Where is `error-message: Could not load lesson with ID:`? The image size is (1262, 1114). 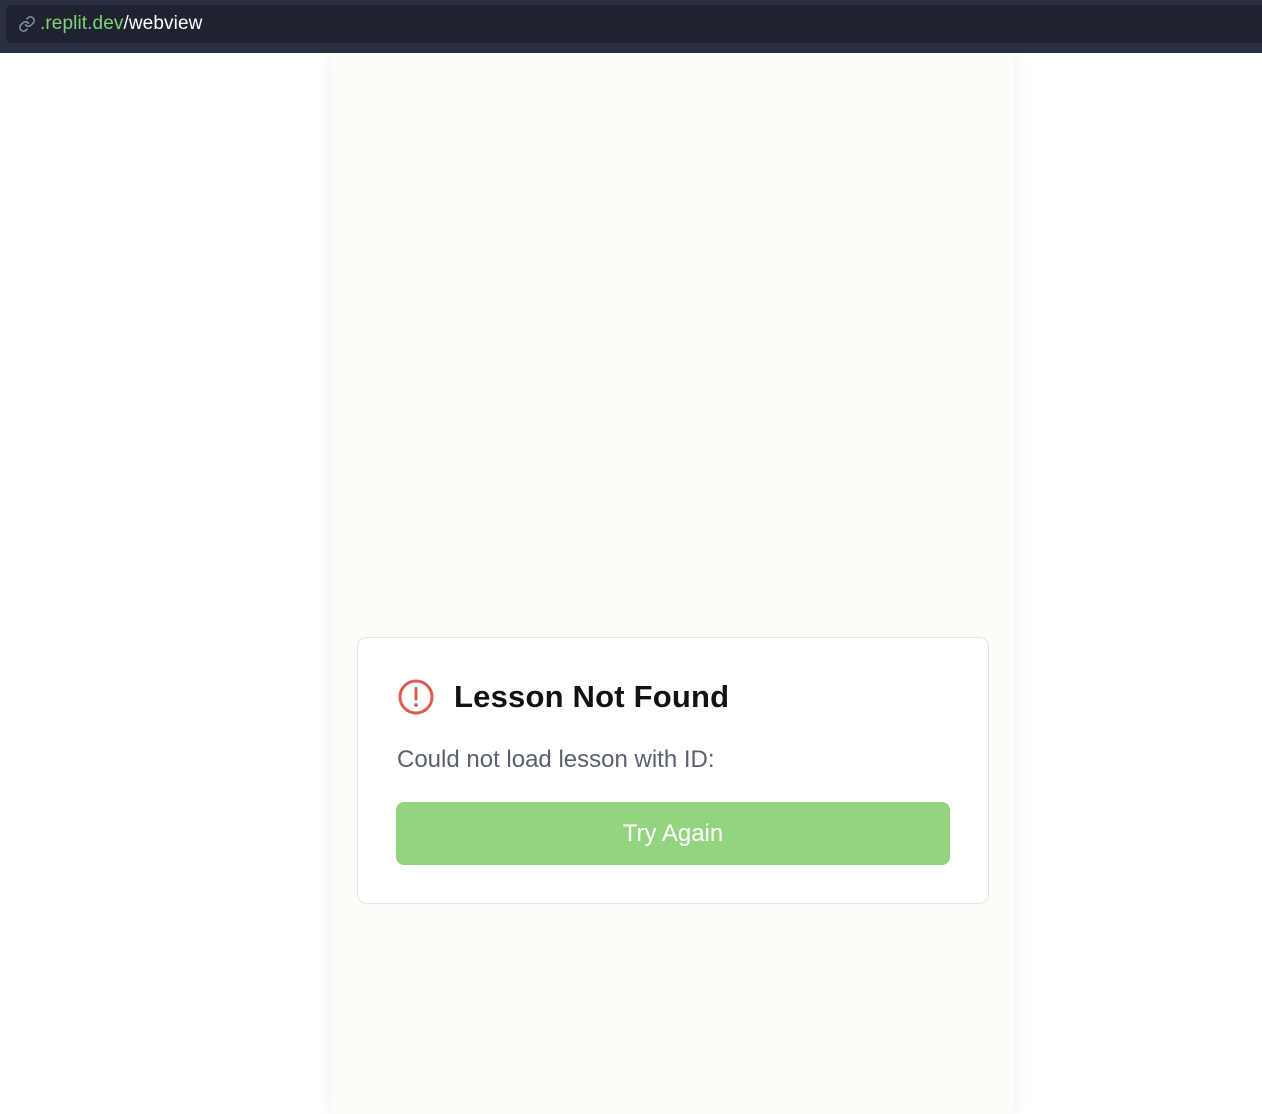 error-message: Could not load lesson with ID: is located at coordinates (556, 759).